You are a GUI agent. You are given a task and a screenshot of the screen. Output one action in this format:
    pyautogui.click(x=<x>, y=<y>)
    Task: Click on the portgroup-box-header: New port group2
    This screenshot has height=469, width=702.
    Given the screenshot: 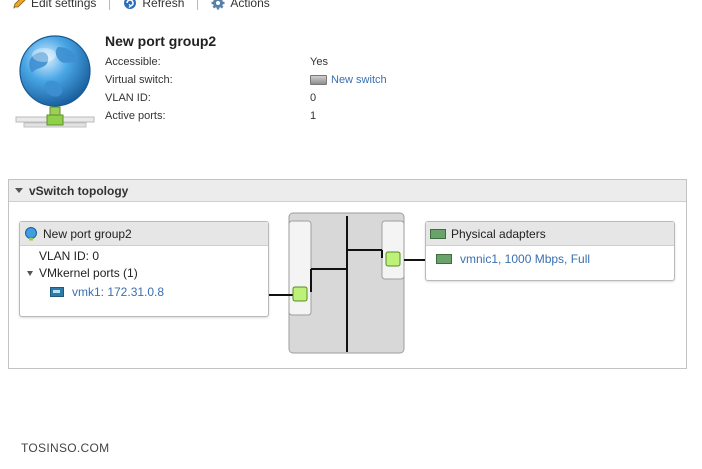 What is the action you would take?
    pyautogui.click(x=144, y=234)
    